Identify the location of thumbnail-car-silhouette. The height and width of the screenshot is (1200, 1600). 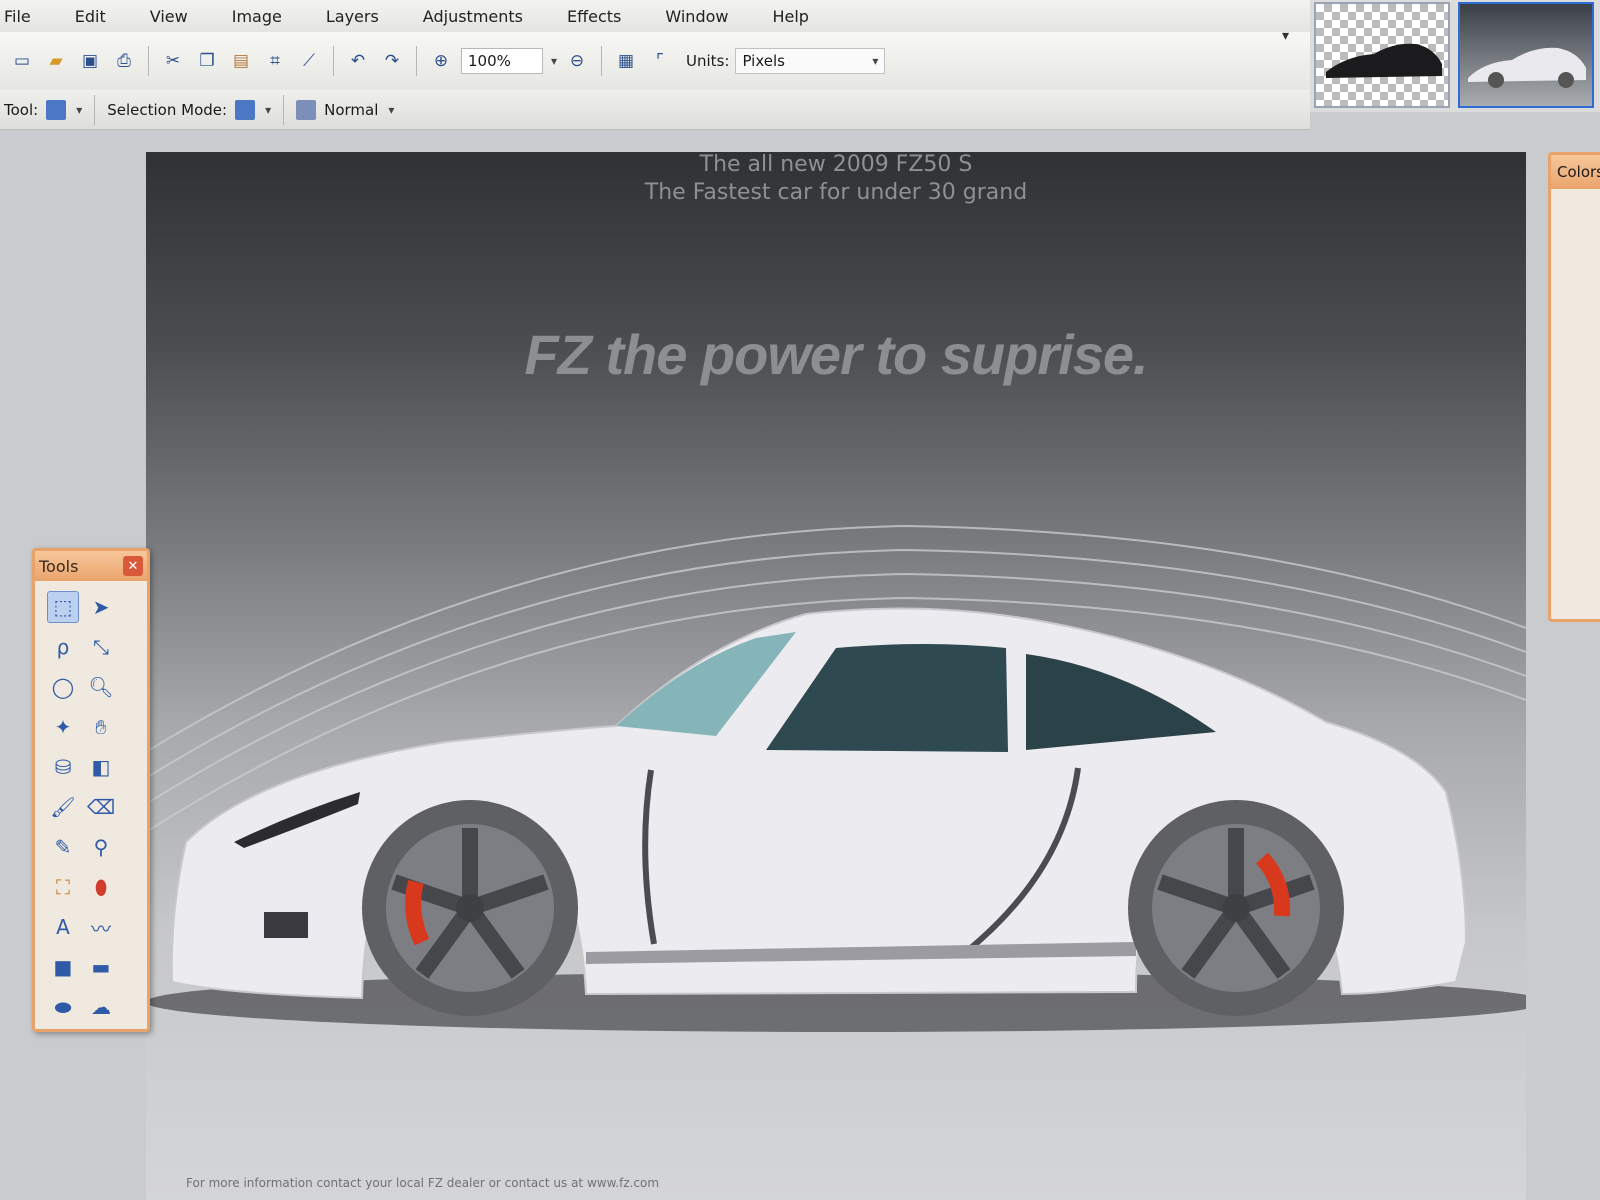
(1384, 60).